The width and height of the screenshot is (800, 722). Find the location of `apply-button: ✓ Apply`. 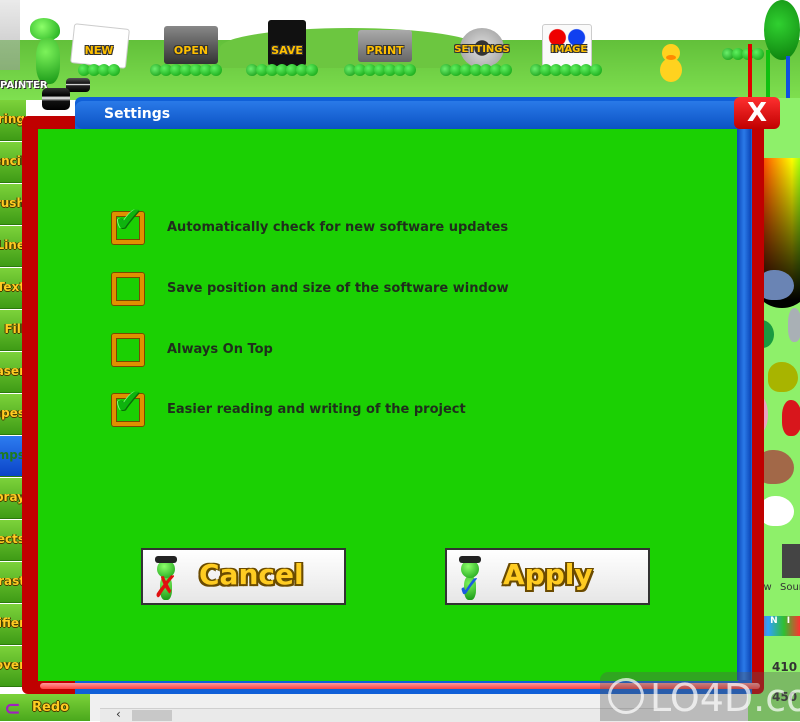

apply-button: ✓ Apply is located at coordinates (547, 576).